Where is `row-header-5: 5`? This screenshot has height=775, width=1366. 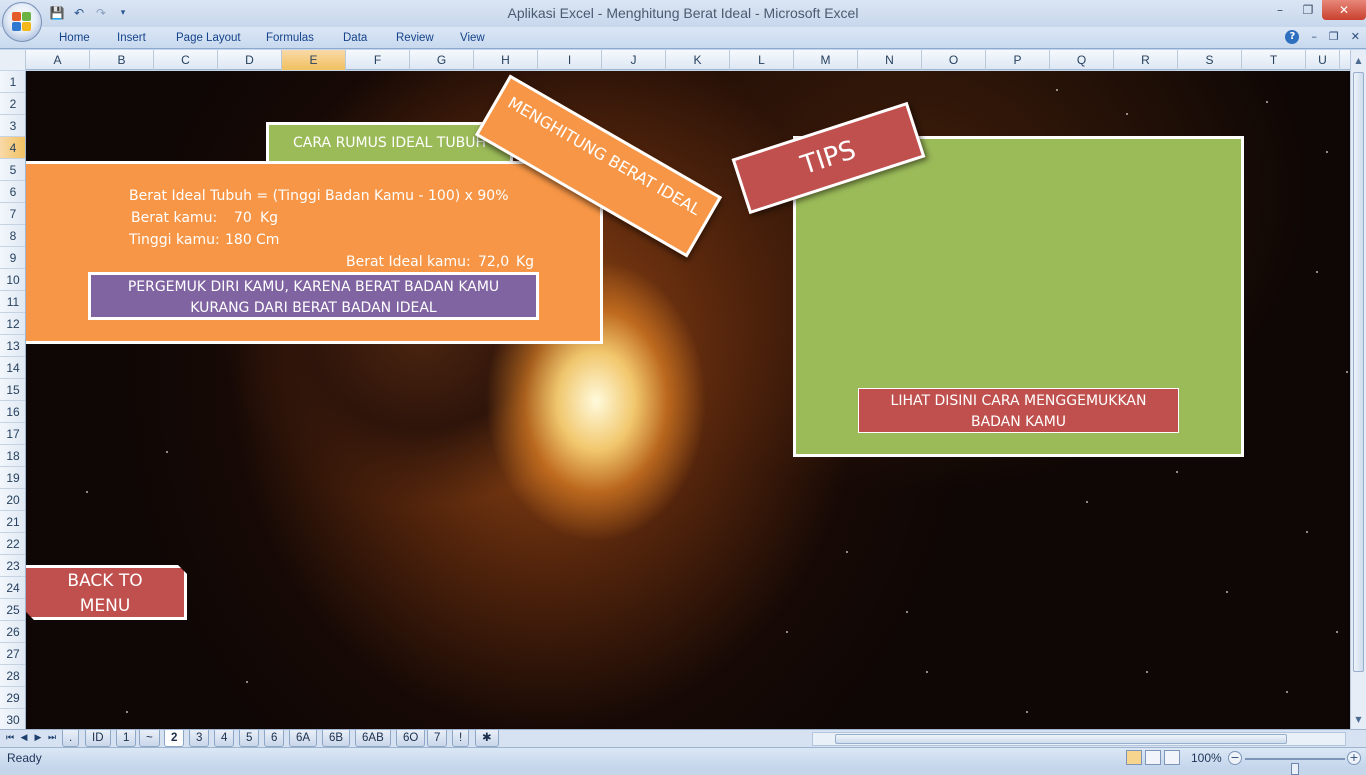 row-header-5: 5 is located at coordinates (12, 170).